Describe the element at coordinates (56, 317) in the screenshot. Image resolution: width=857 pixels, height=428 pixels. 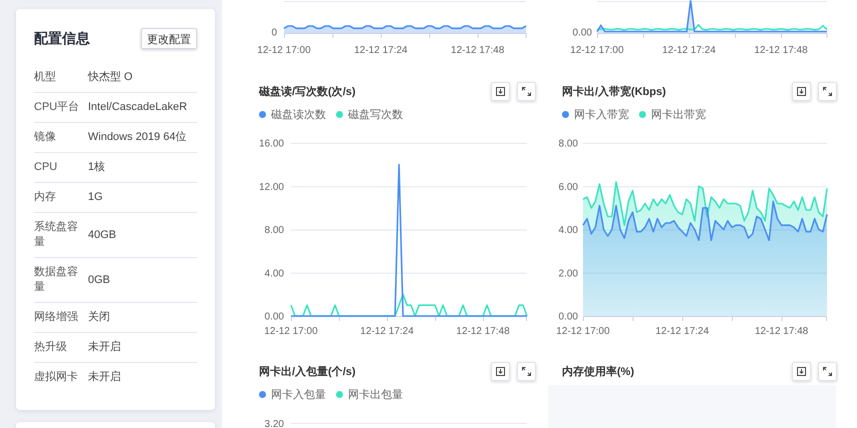
I see `field-label: 网络增强` at that location.